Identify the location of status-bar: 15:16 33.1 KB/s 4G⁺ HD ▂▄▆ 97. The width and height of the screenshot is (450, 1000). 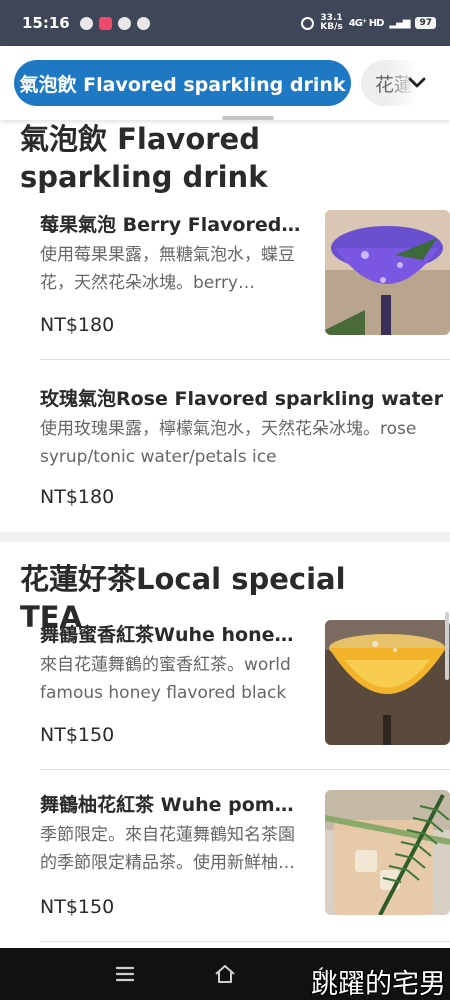
(225, 23).